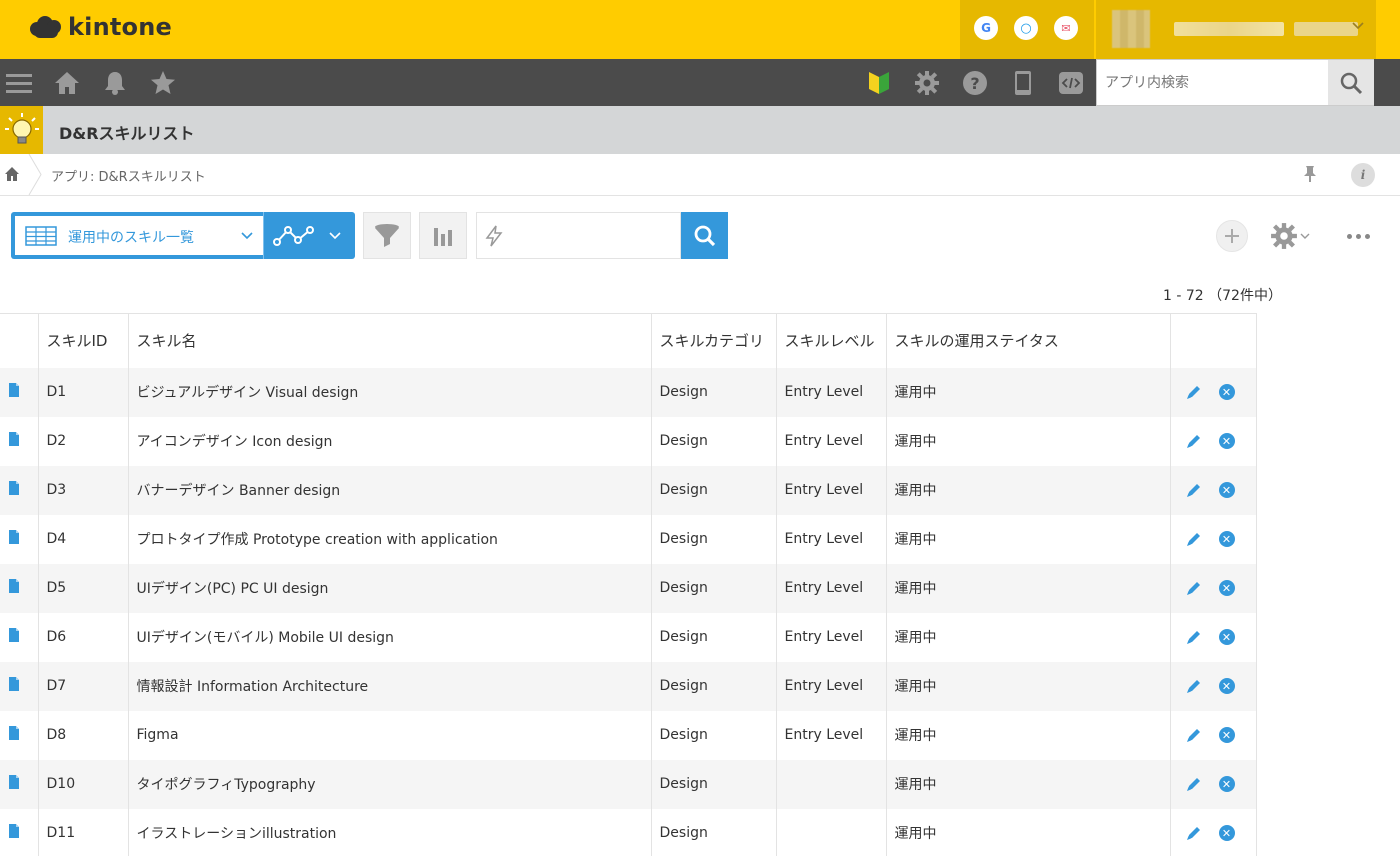 This screenshot has height=856, width=1400. I want to click on cell-skill-name: UIデザイン(PC) PC UI design, so click(390, 588).